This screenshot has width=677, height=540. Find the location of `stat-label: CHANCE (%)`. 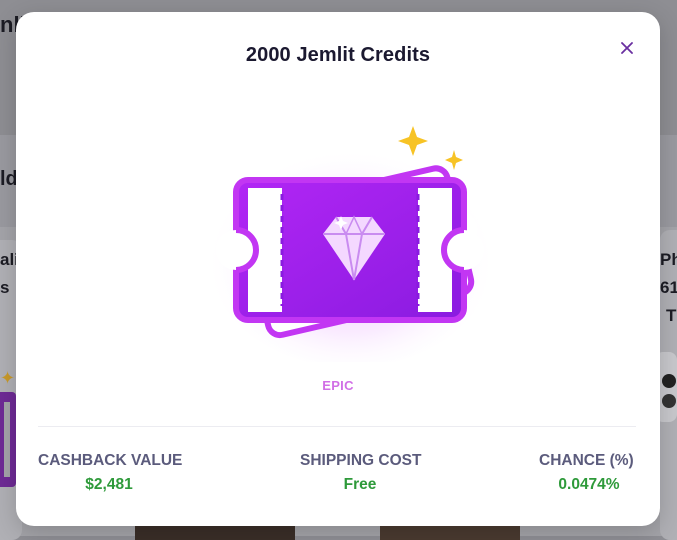

stat-label: CHANCE (%) is located at coordinates (586, 460).